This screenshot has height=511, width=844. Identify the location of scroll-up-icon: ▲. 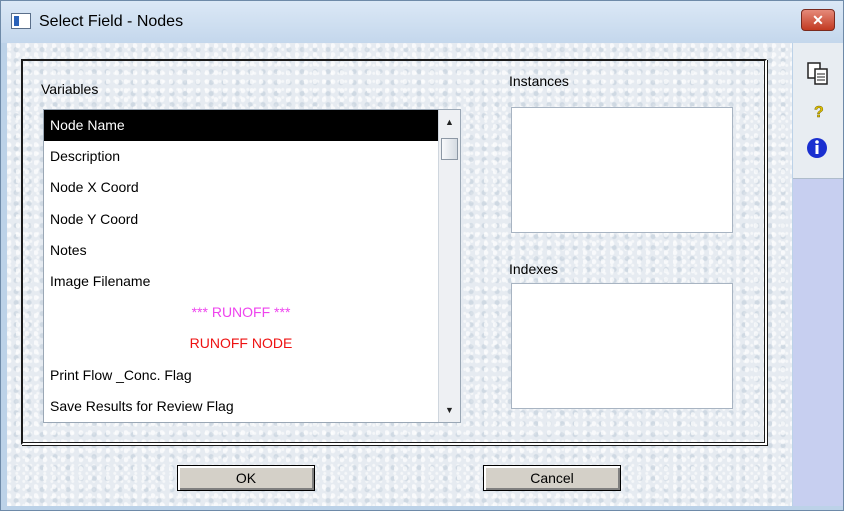
(449, 122).